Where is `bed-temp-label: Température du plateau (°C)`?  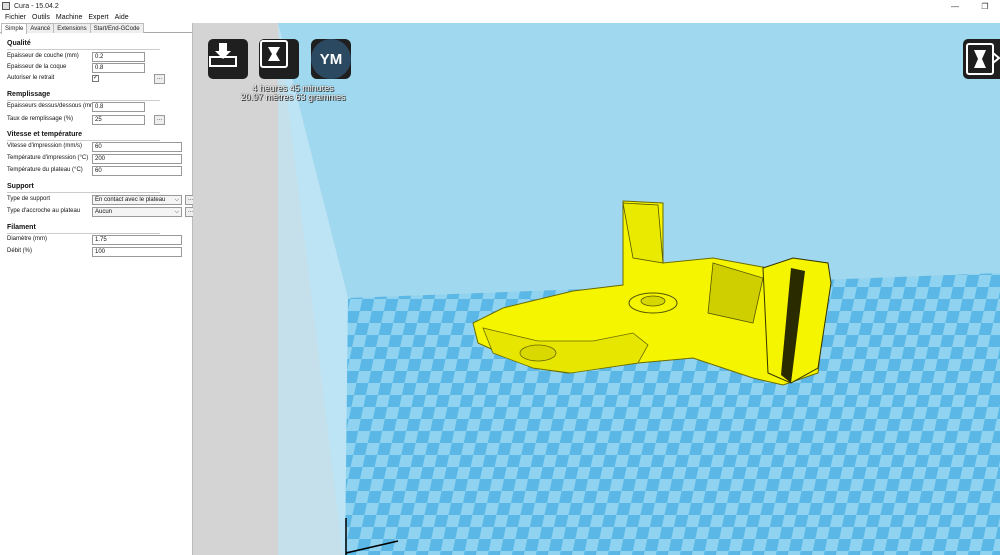
bed-temp-label: Température du plateau (°C) is located at coordinates (45, 170).